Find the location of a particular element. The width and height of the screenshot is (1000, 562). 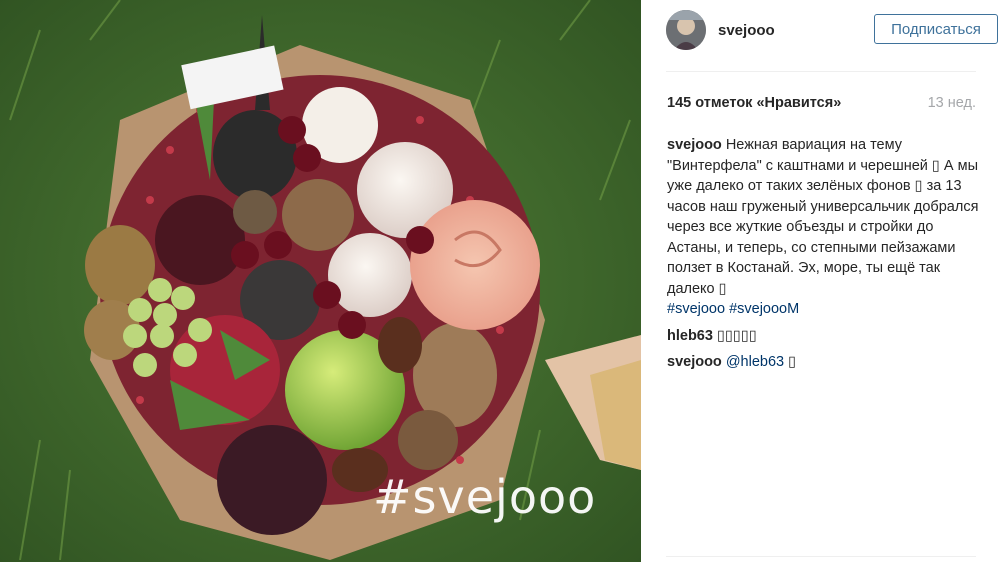

comment-text: ▯ is located at coordinates (792, 362).